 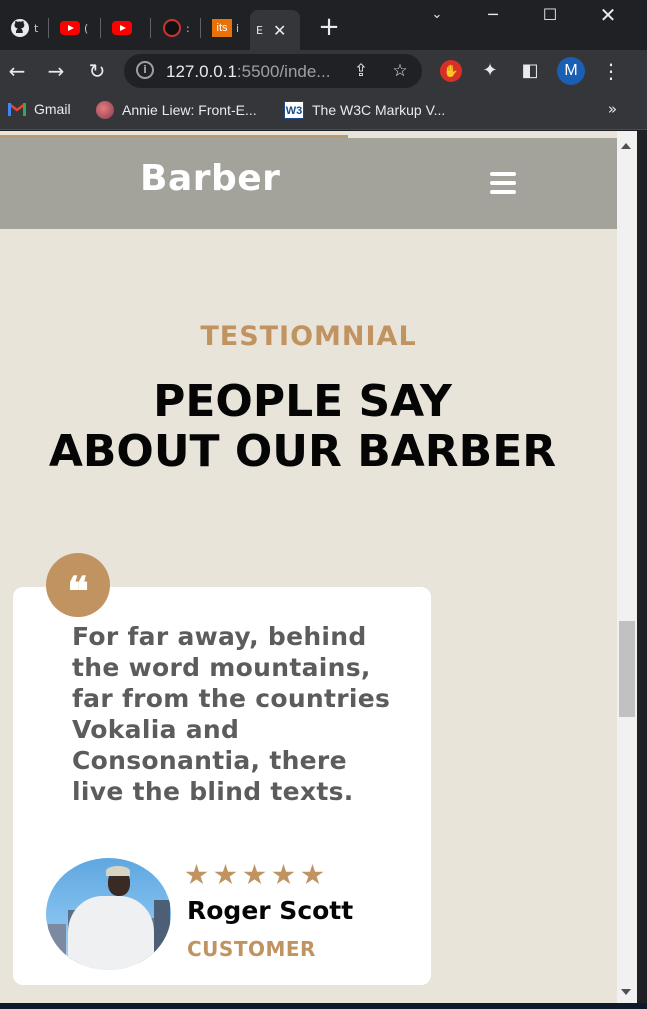 I want to click on minimize-icon: ─, so click(x=493, y=15).